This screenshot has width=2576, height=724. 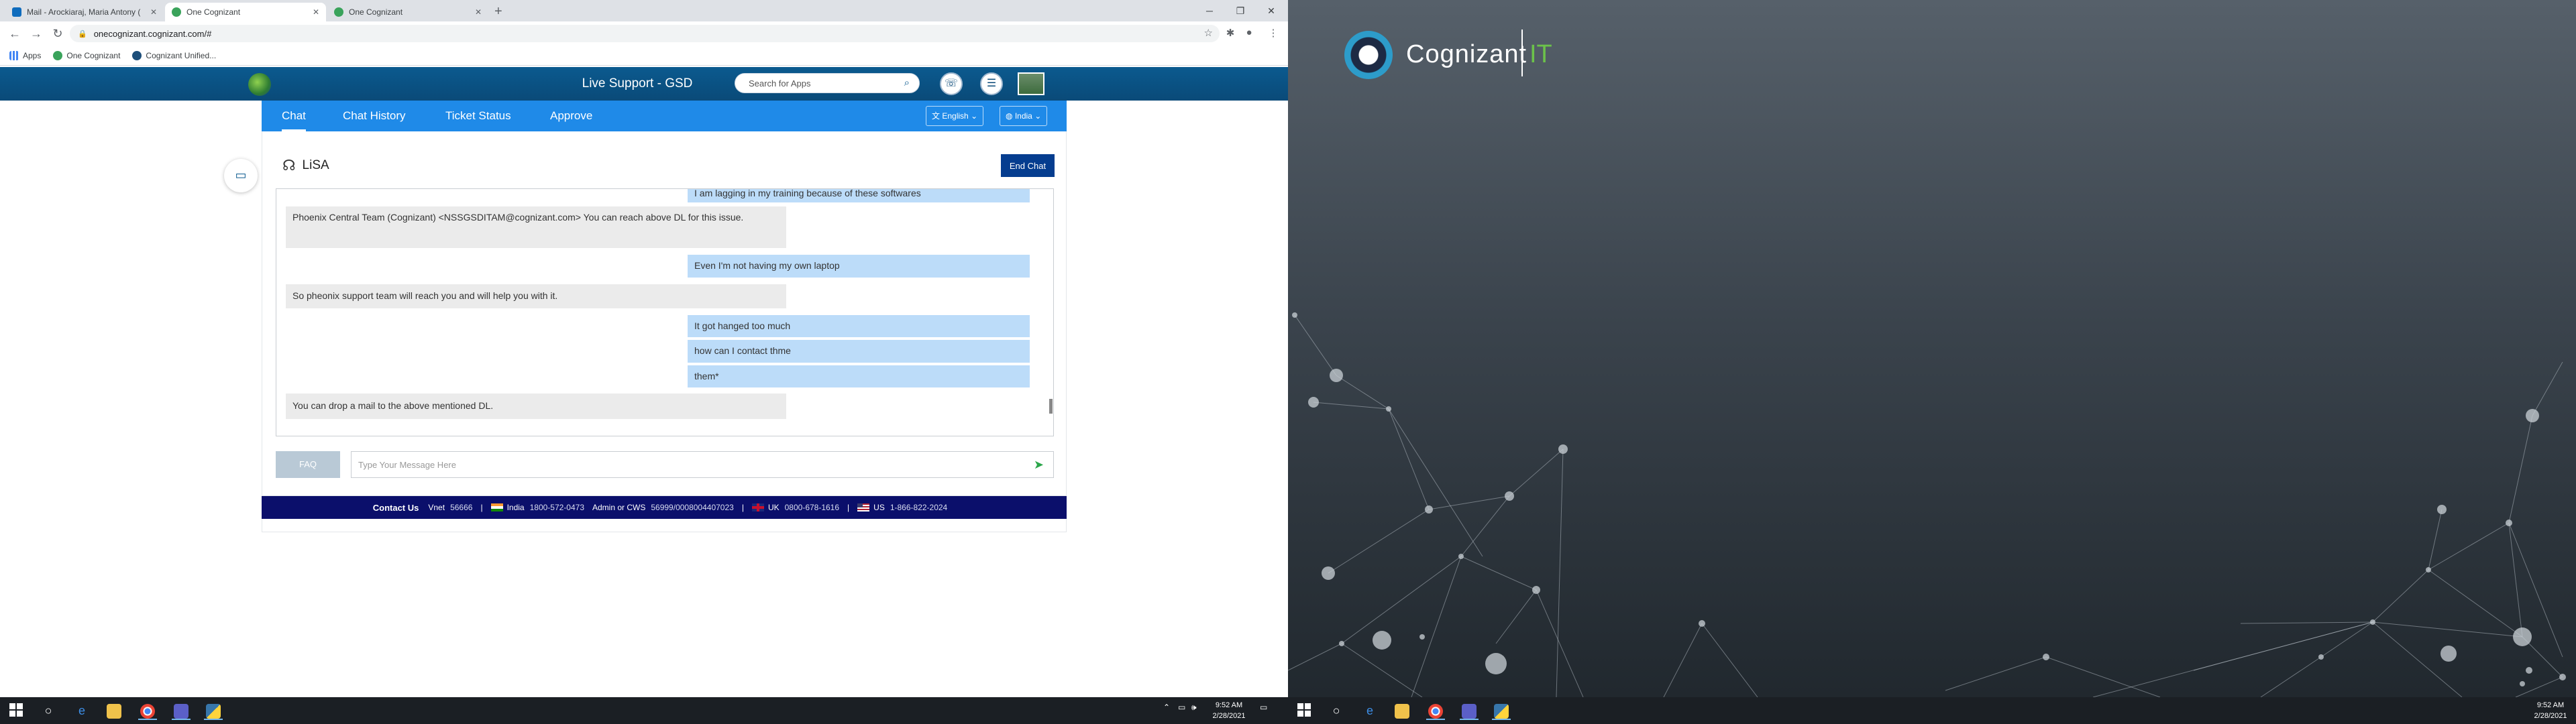 What do you see at coordinates (14, 55) in the screenshot?
I see `apps-grid-icon` at bounding box center [14, 55].